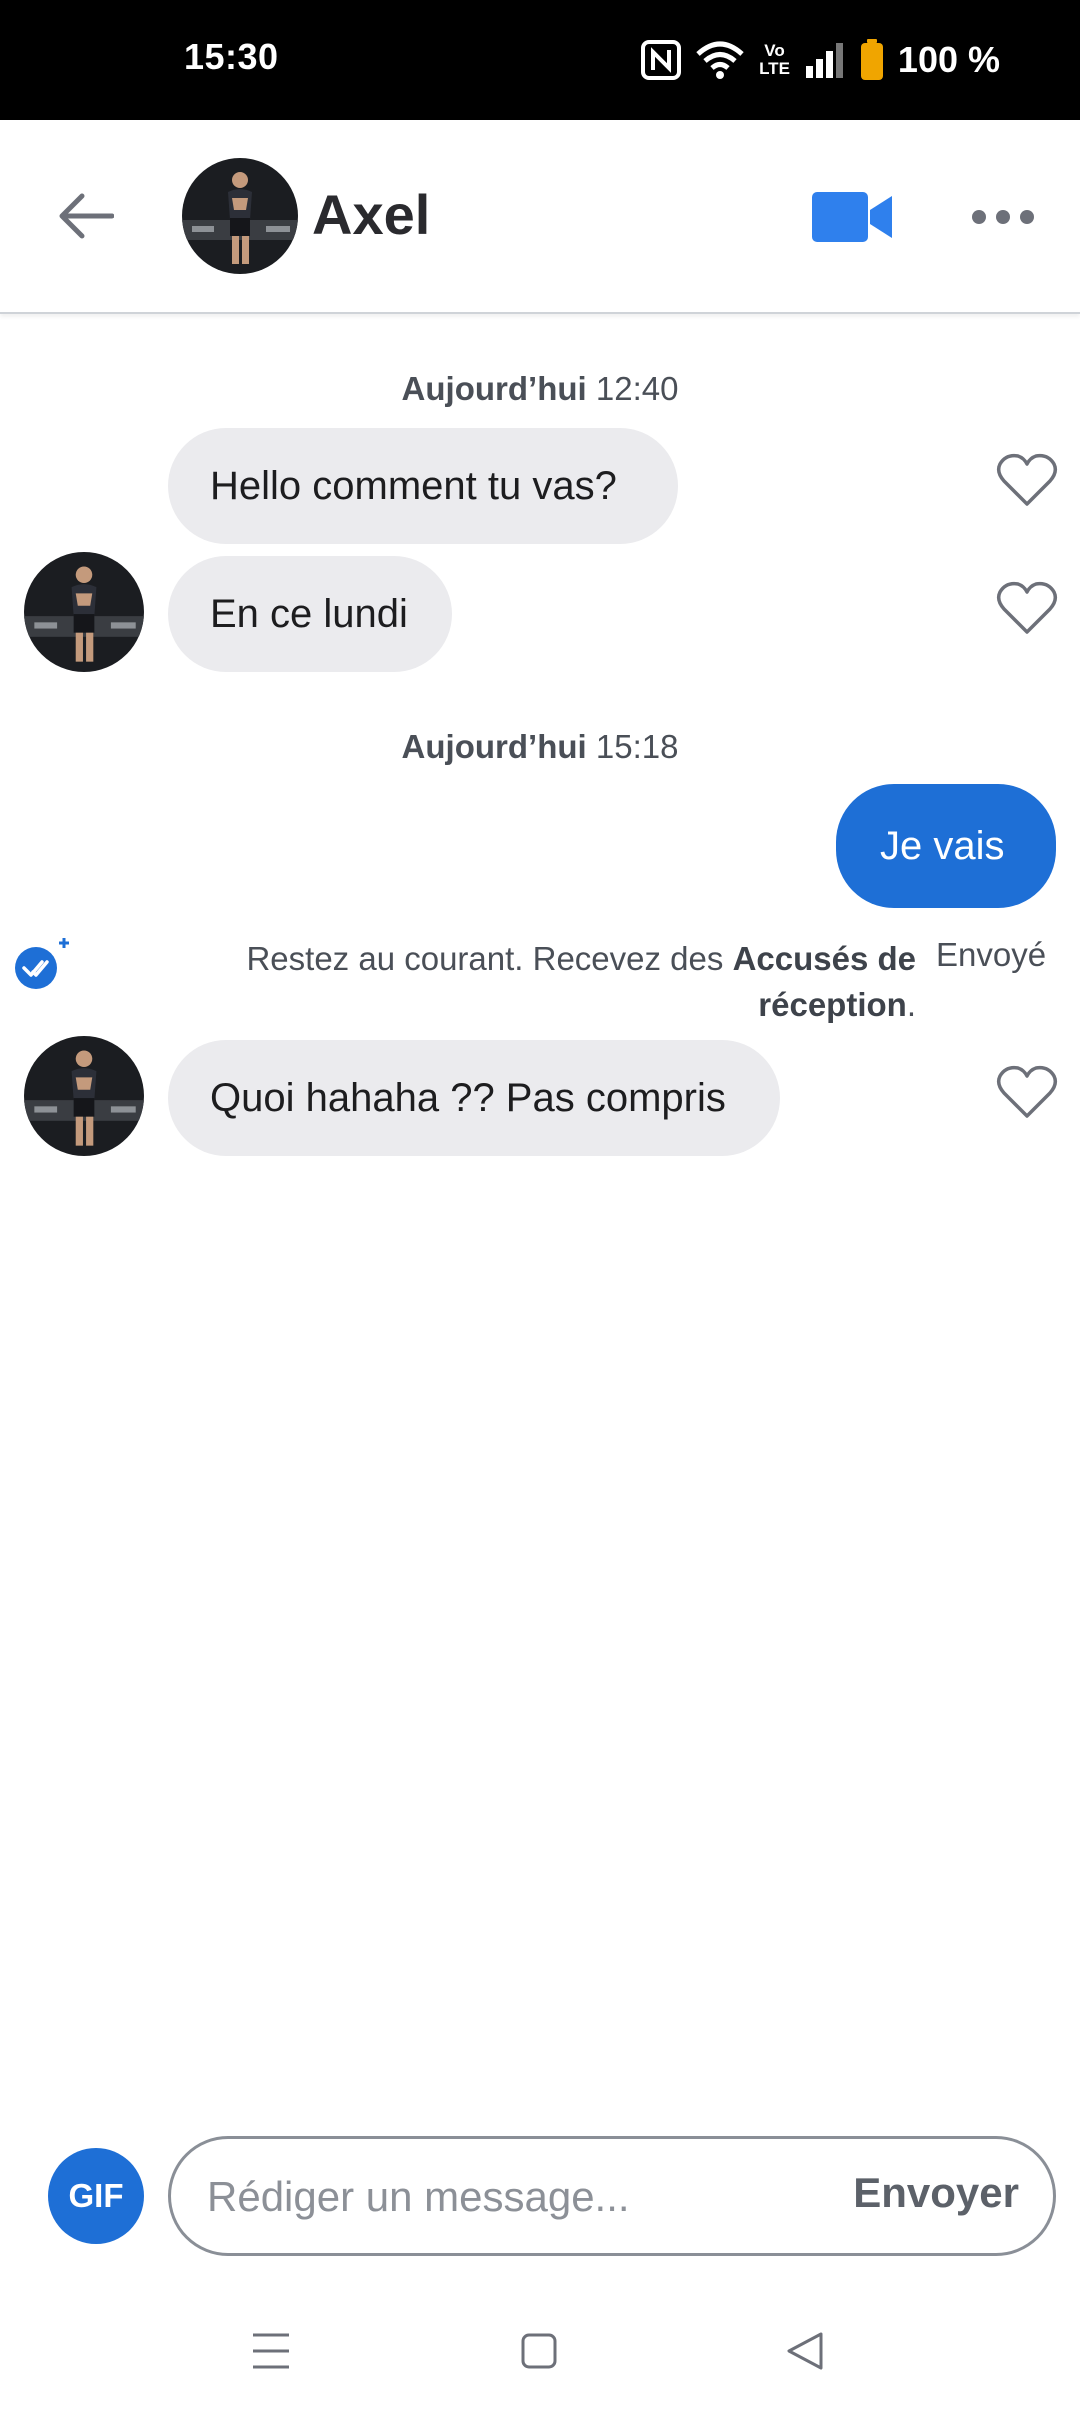  What do you see at coordinates (371, 214) in the screenshot?
I see `contact-name: Axel` at bounding box center [371, 214].